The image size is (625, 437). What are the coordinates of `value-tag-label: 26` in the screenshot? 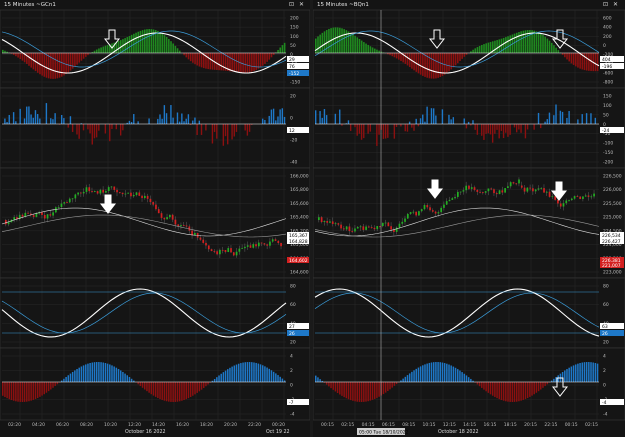 It's located at (292, 334).